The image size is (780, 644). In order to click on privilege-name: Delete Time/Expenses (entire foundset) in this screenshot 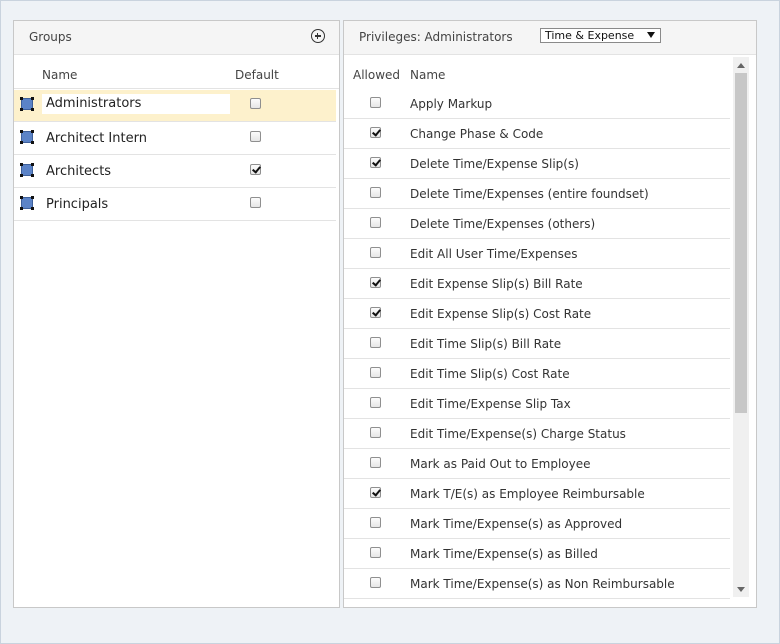, I will do `click(529, 194)`.